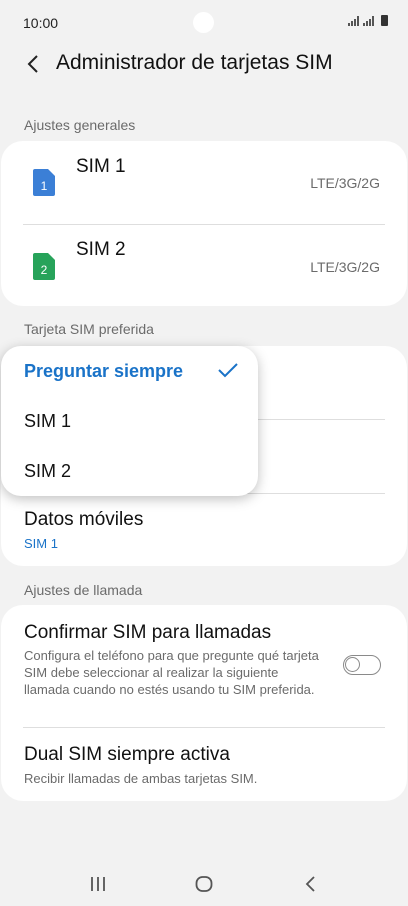 The height and width of the screenshot is (906, 408). I want to click on recent-apps-icon, so click(98, 884).